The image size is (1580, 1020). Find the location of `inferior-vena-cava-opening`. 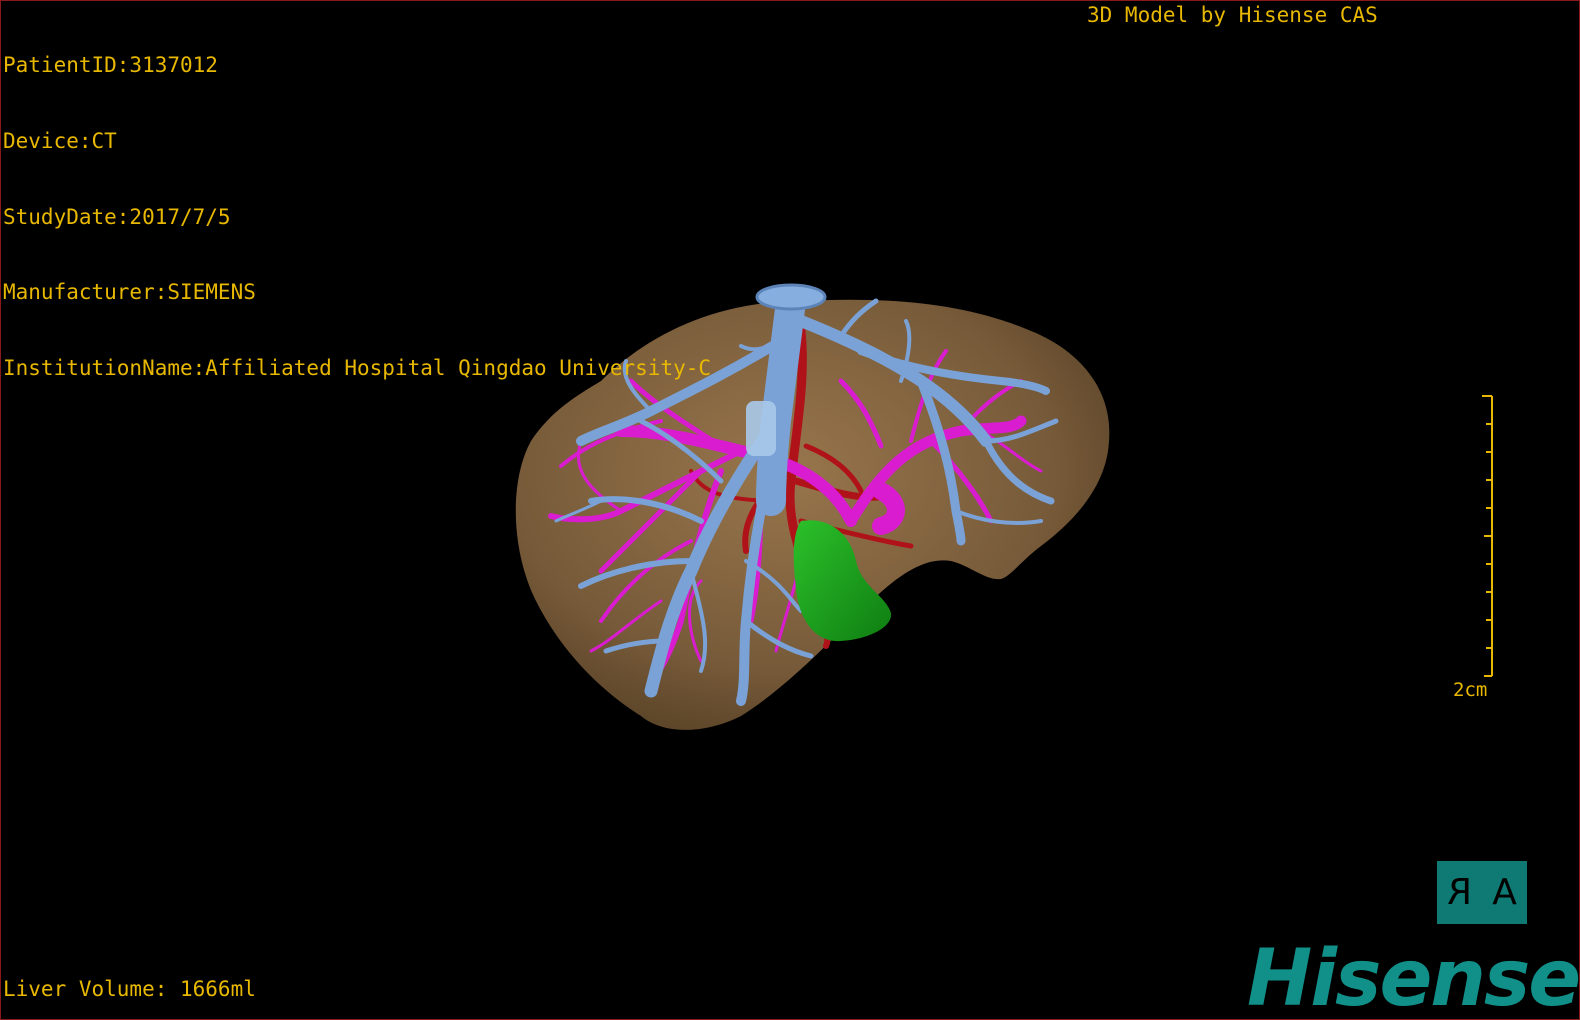

inferior-vena-cava-opening is located at coordinates (791, 297).